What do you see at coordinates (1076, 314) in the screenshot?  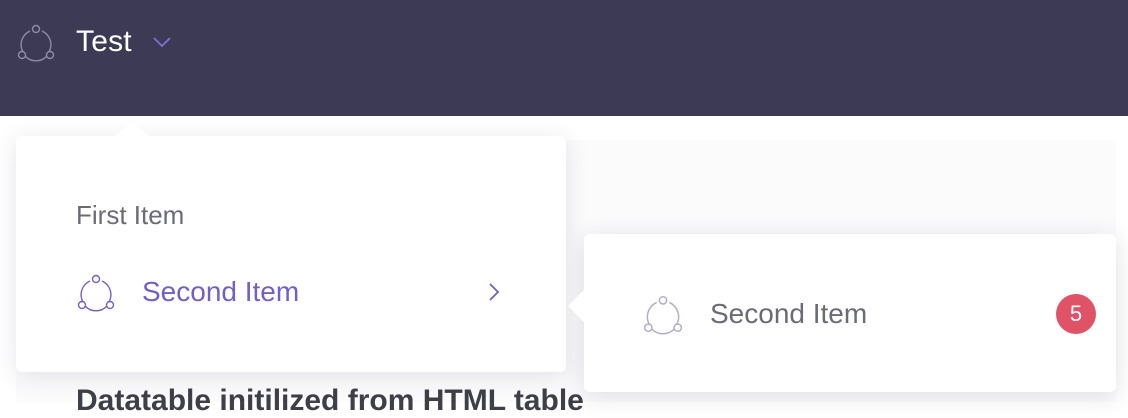 I see `count-badge: 5` at bounding box center [1076, 314].